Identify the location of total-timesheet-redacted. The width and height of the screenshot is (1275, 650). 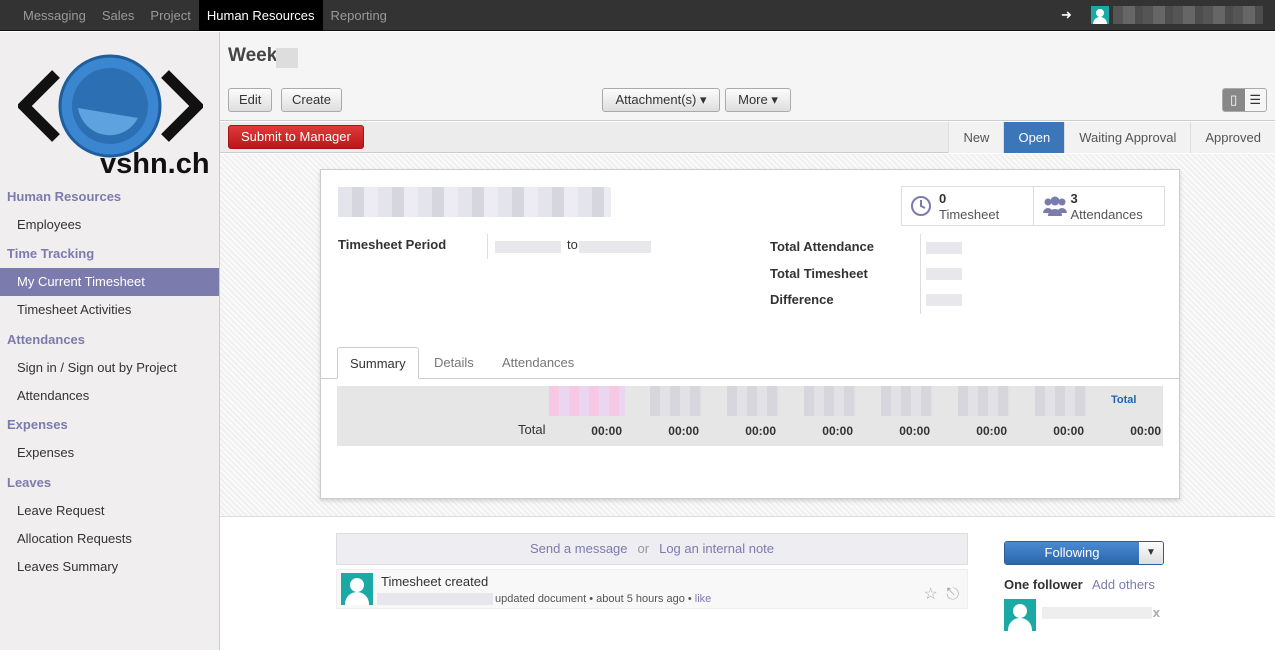
(944, 274).